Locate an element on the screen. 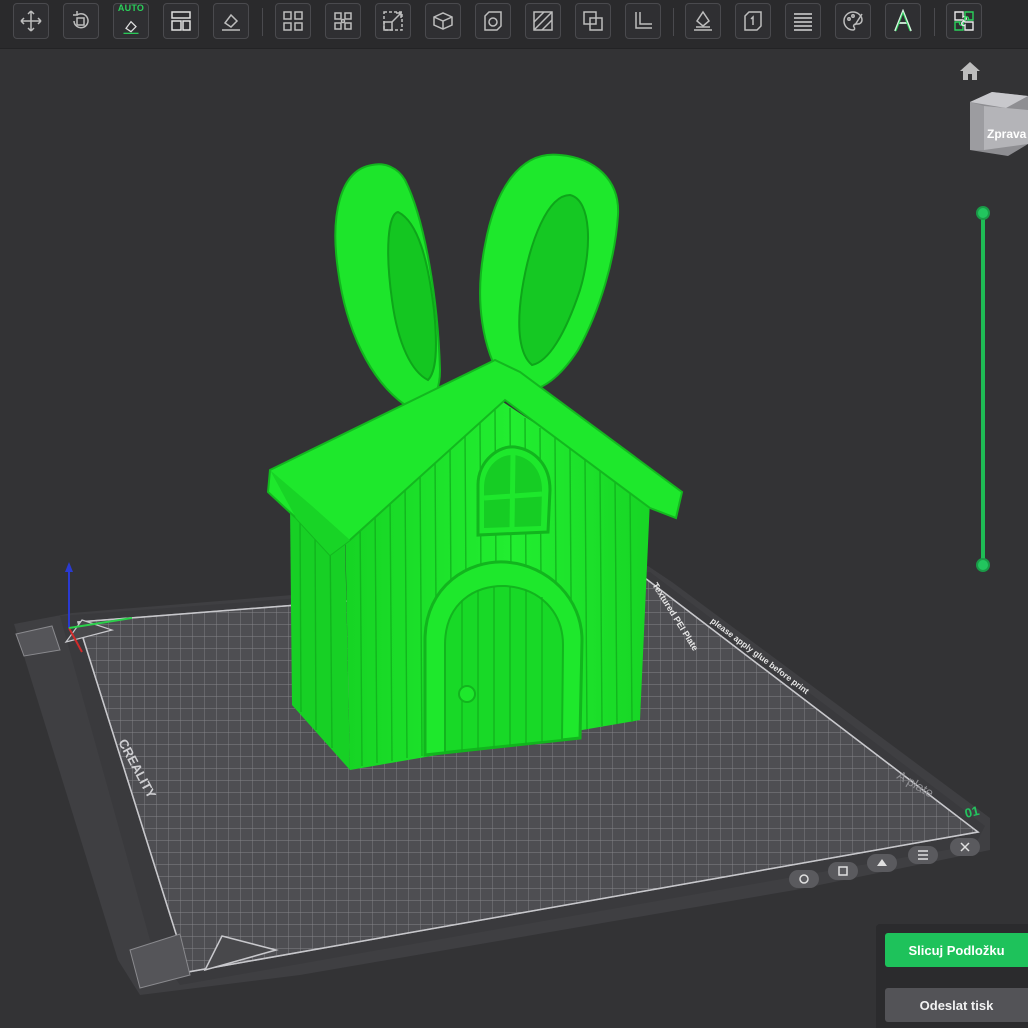 This screenshot has width=1028, height=1028. rotate-tool-button is located at coordinates (81, 21).